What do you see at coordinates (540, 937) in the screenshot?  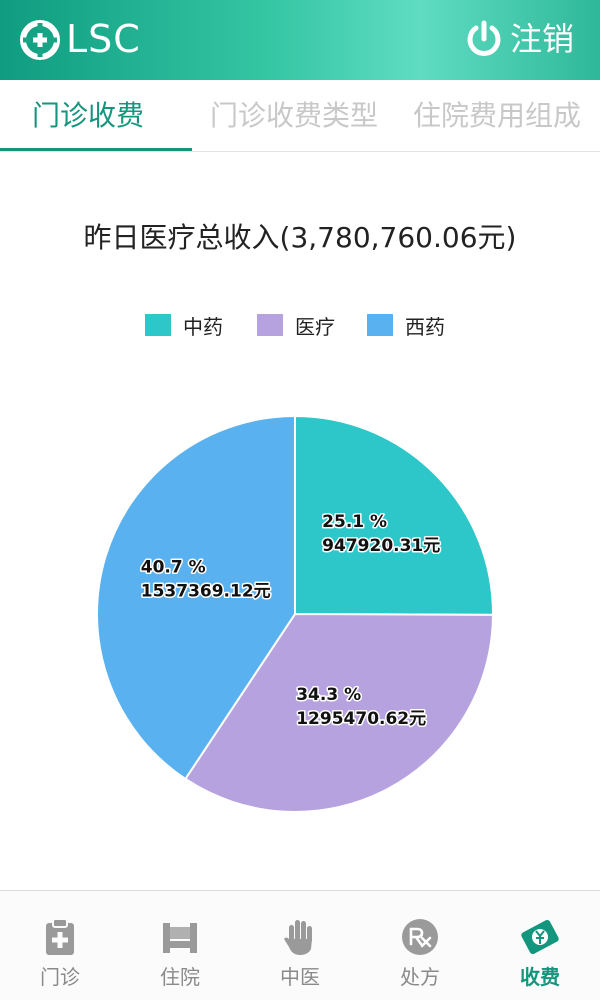 I see `money-icon` at bounding box center [540, 937].